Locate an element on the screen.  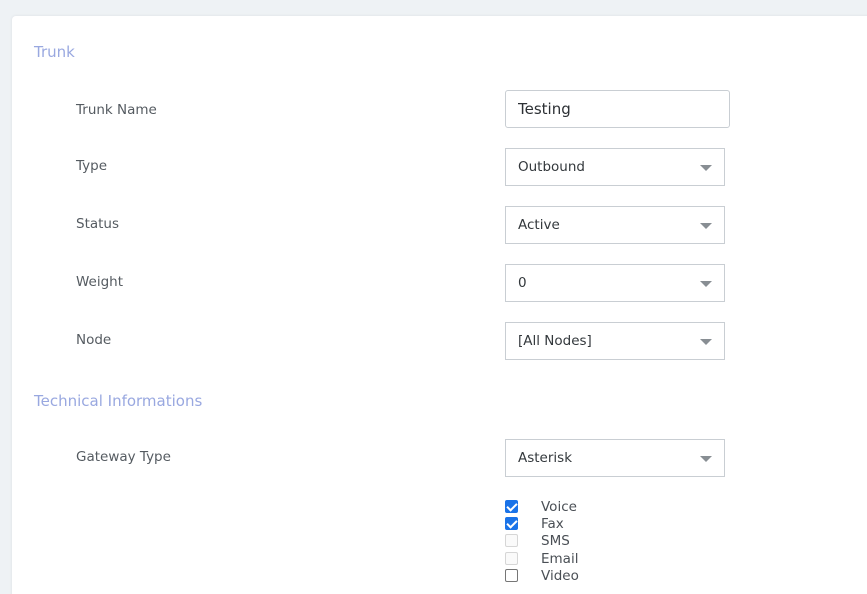
type-select-value: Outbound is located at coordinates (551, 167).